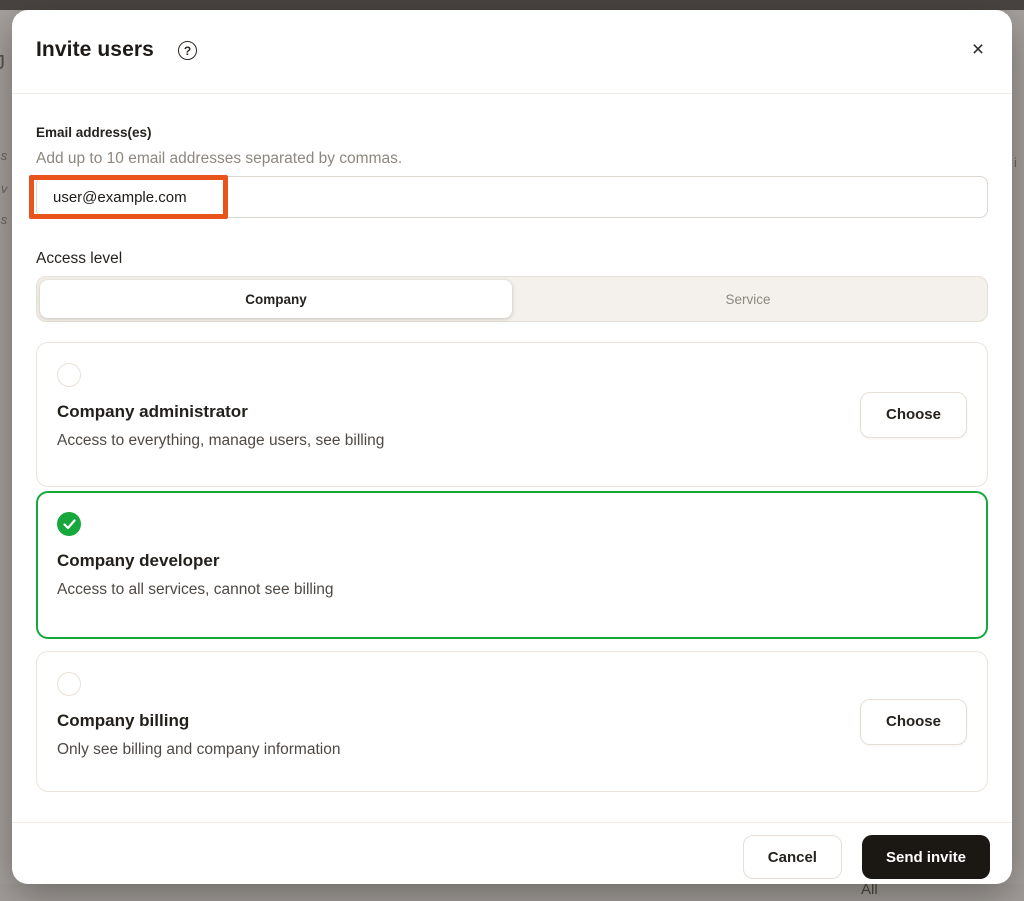  What do you see at coordinates (199, 749) in the screenshot?
I see `option-description: Only see billing and company information` at bounding box center [199, 749].